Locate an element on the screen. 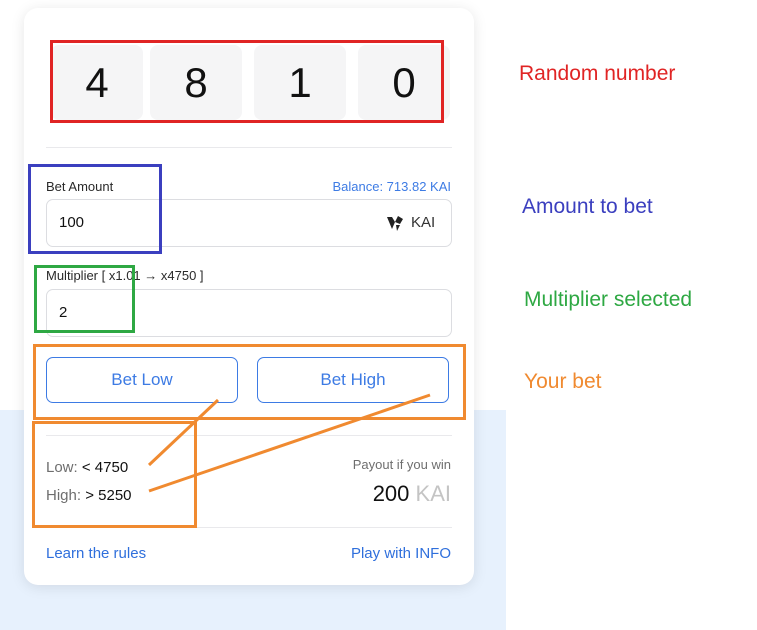 This screenshot has height=630, width=757. high-arrow-line is located at coordinates (289, 443).